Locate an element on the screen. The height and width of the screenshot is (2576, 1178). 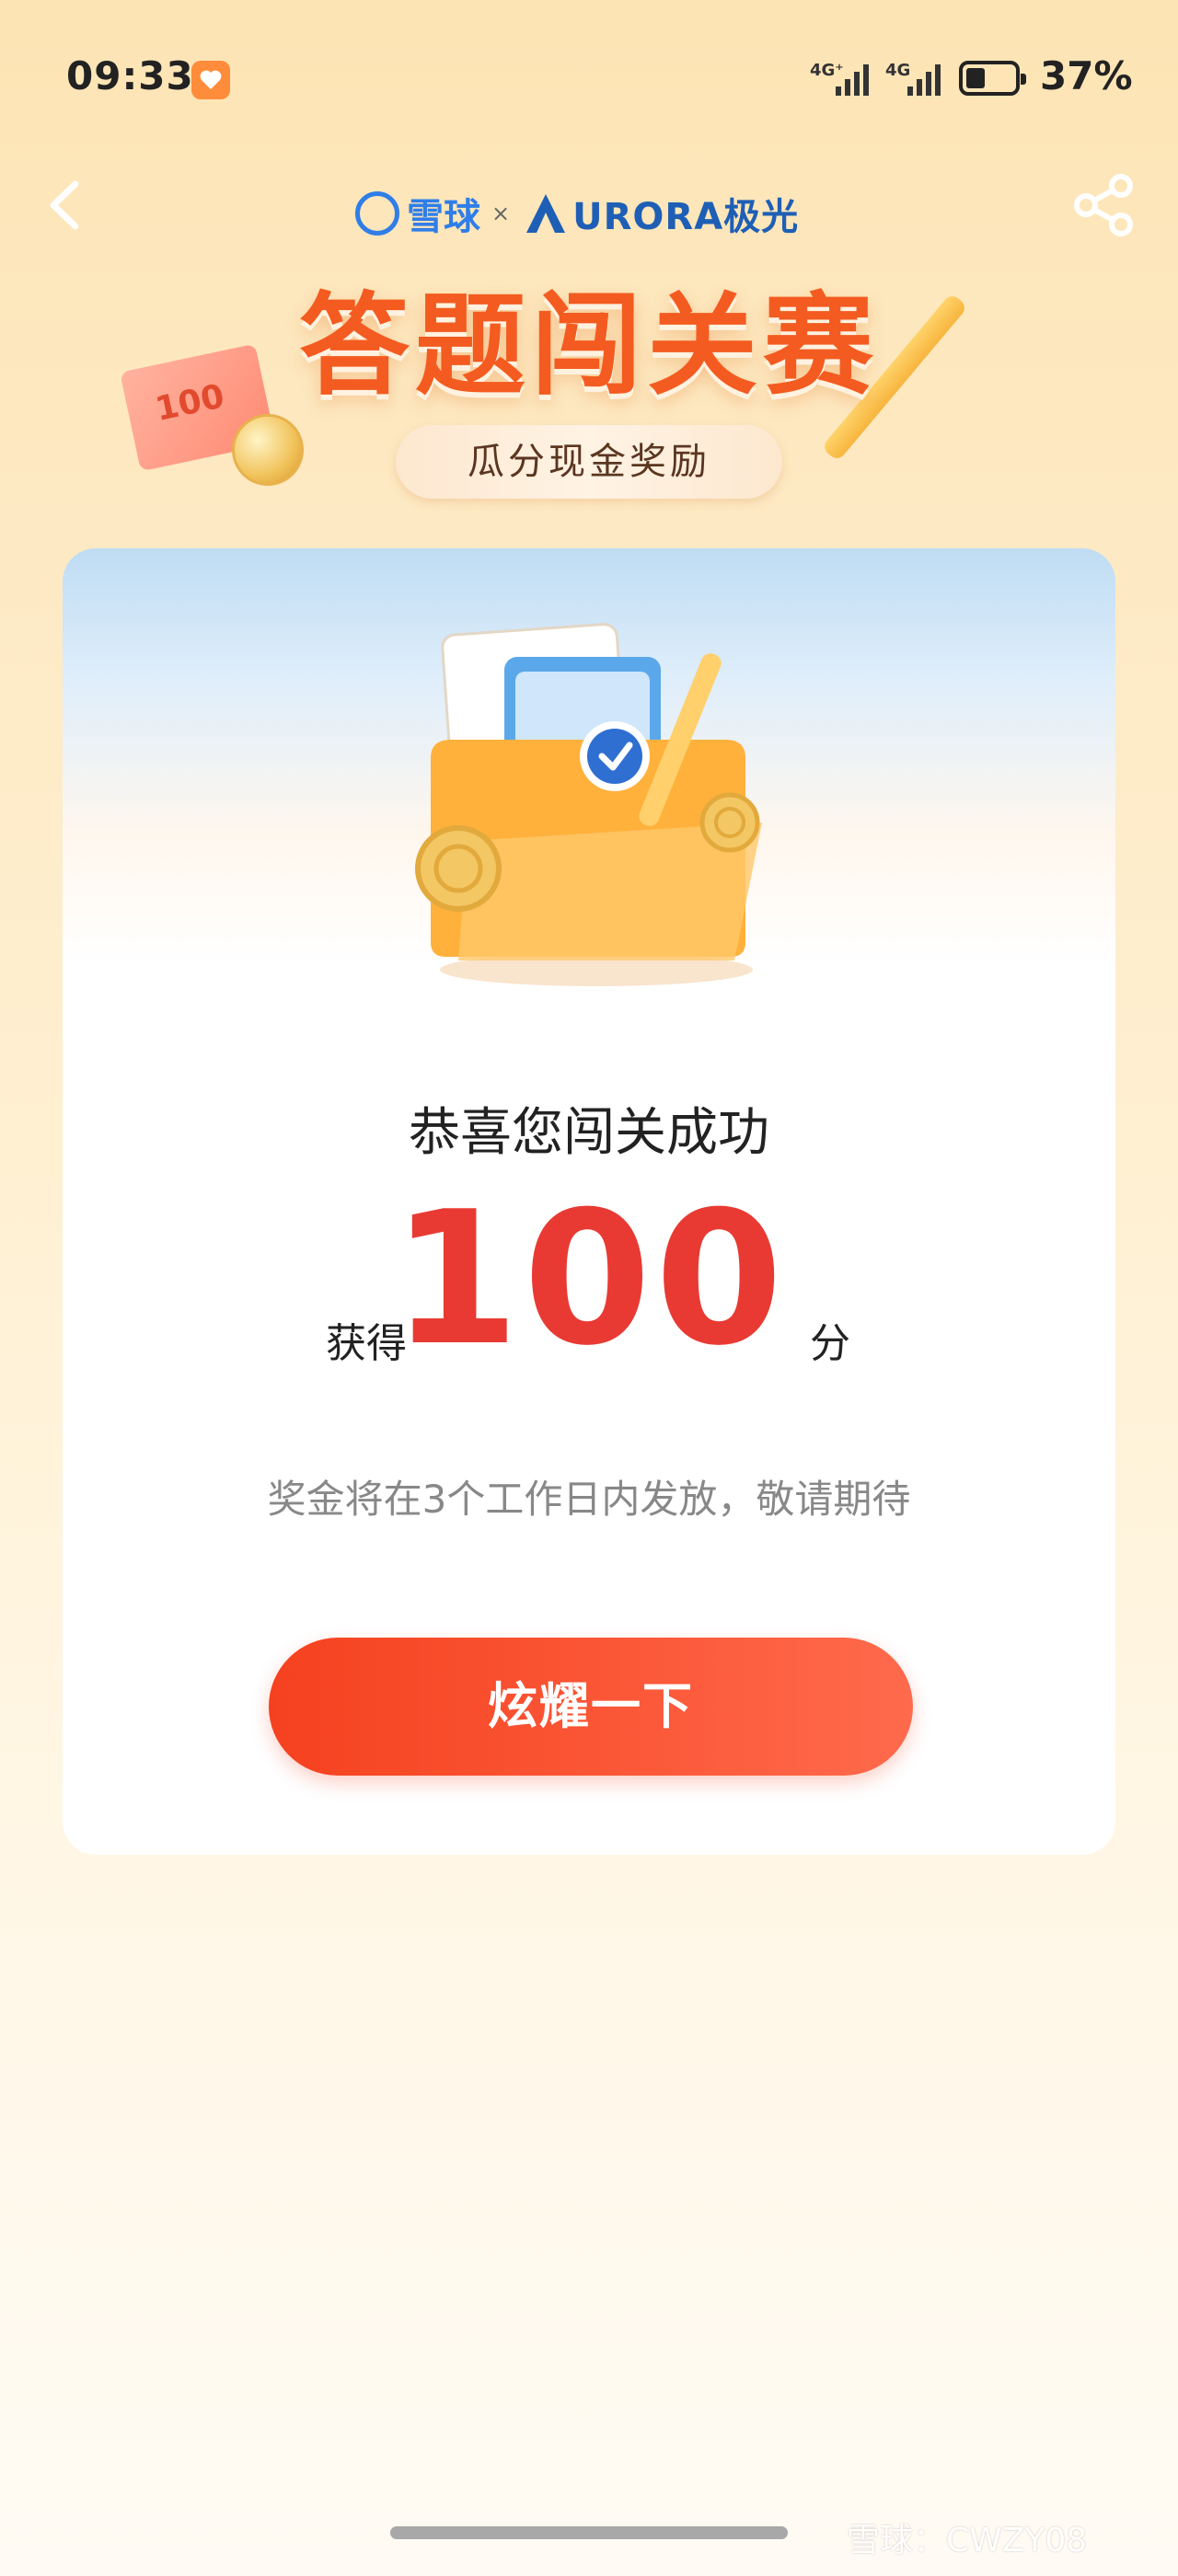
battery-icon is located at coordinates (992, 78).